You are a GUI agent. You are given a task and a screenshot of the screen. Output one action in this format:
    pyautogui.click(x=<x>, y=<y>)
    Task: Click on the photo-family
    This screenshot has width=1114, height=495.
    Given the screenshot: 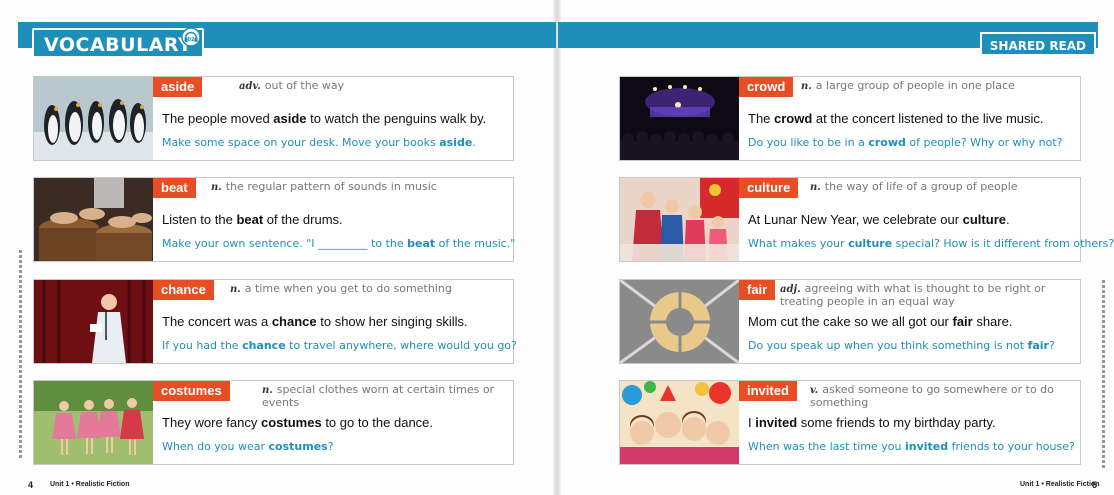 What is the action you would take?
    pyautogui.click(x=679, y=219)
    